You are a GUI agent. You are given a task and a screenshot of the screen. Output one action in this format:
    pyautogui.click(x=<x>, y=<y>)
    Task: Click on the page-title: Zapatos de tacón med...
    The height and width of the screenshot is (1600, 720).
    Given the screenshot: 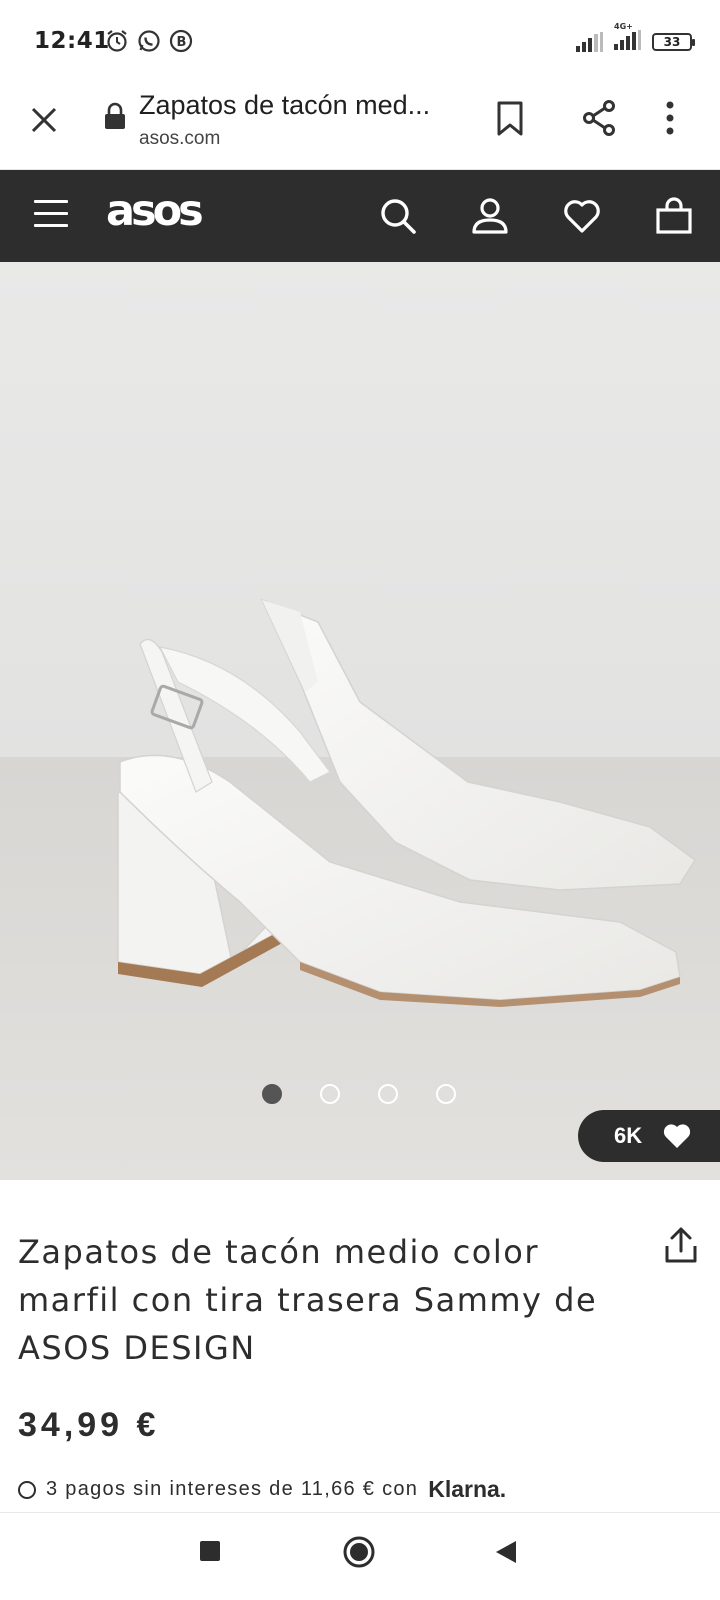 What is the action you would take?
    pyautogui.click(x=285, y=105)
    